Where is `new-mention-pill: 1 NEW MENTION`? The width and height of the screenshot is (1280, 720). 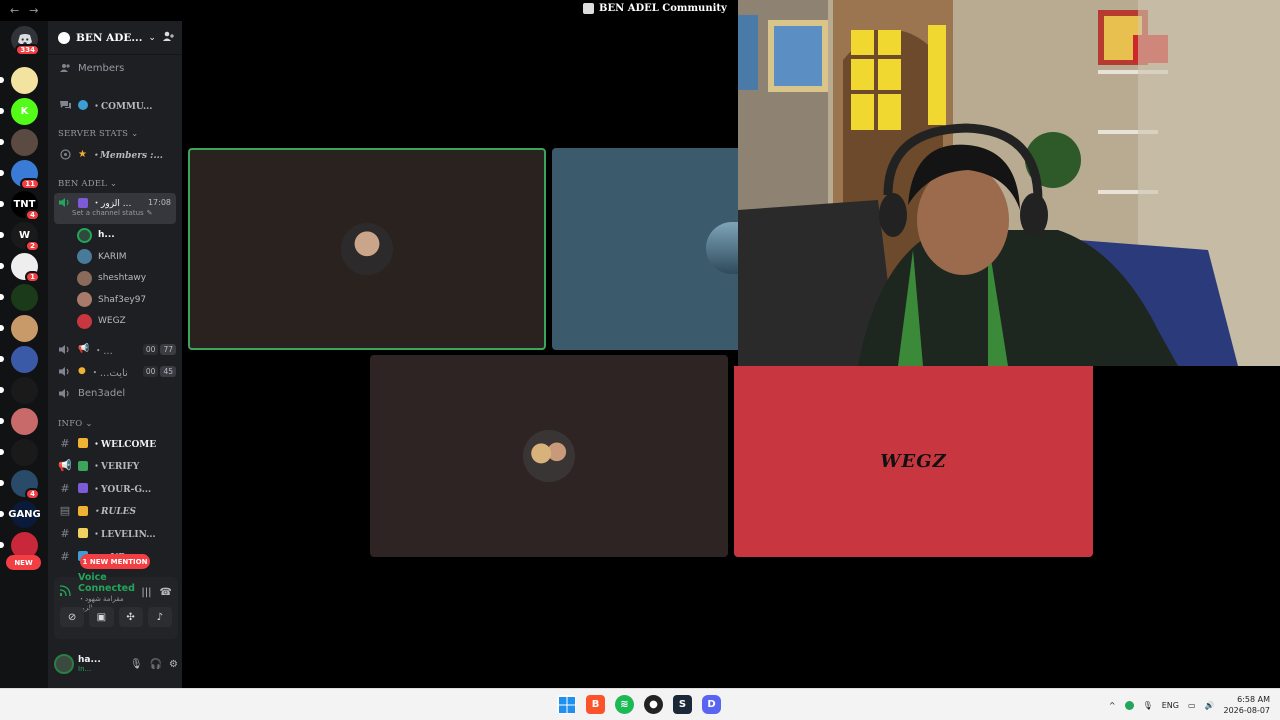 new-mention-pill: 1 NEW MENTION is located at coordinates (115, 561).